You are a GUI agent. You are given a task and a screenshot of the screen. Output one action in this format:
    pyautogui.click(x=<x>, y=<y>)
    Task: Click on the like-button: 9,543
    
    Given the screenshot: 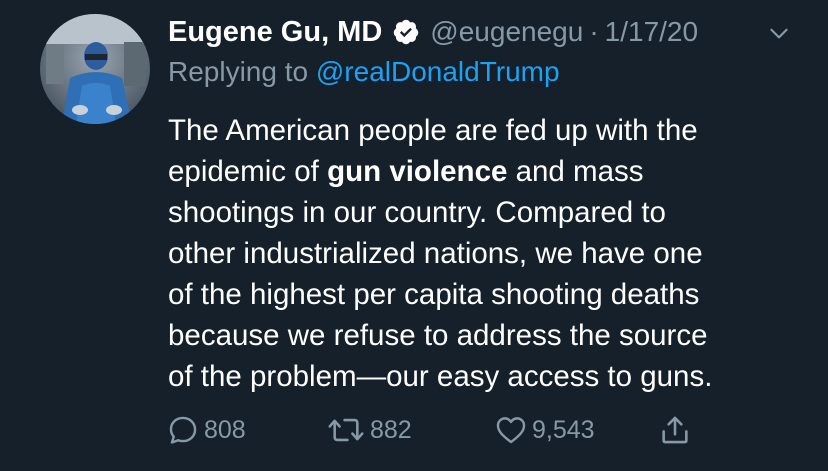 What is the action you would take?
    pyautogui.click(x=544, y=430)
    